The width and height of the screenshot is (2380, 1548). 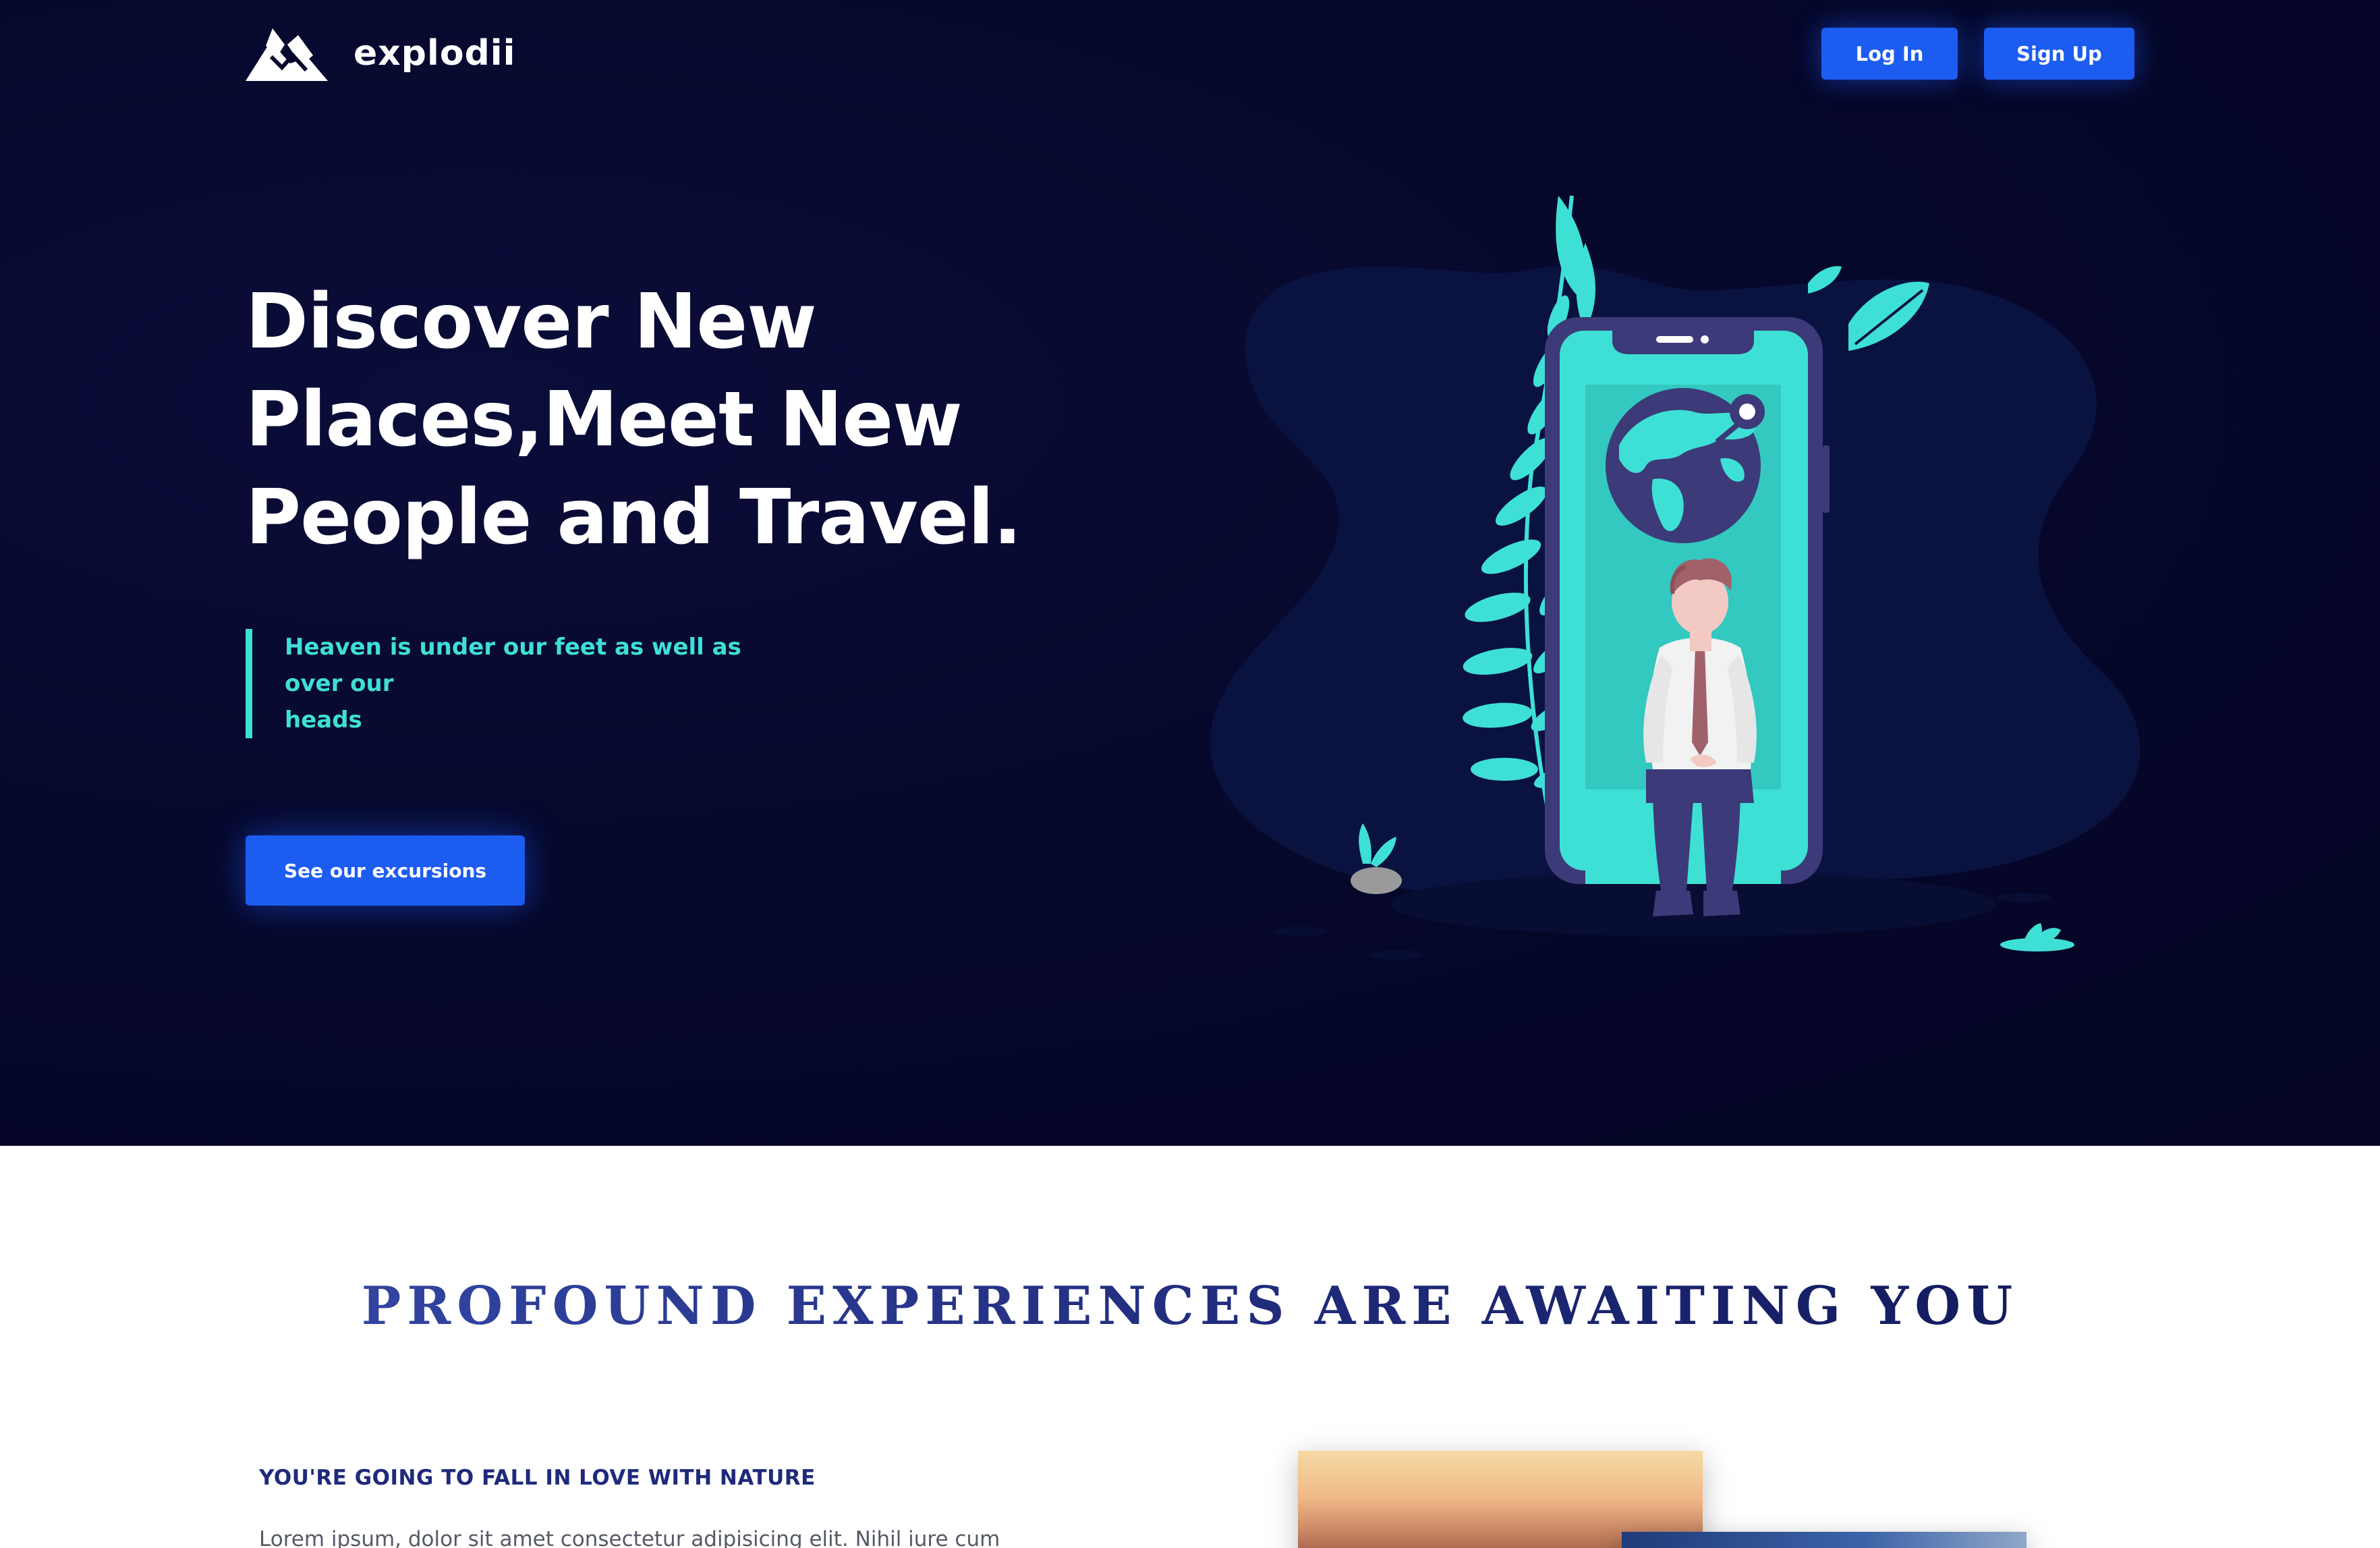 I want to click on section-subheading: YOU'RE GOING TO FALL IN LOVE WITH NATURE, so click(x=537, y=1478).